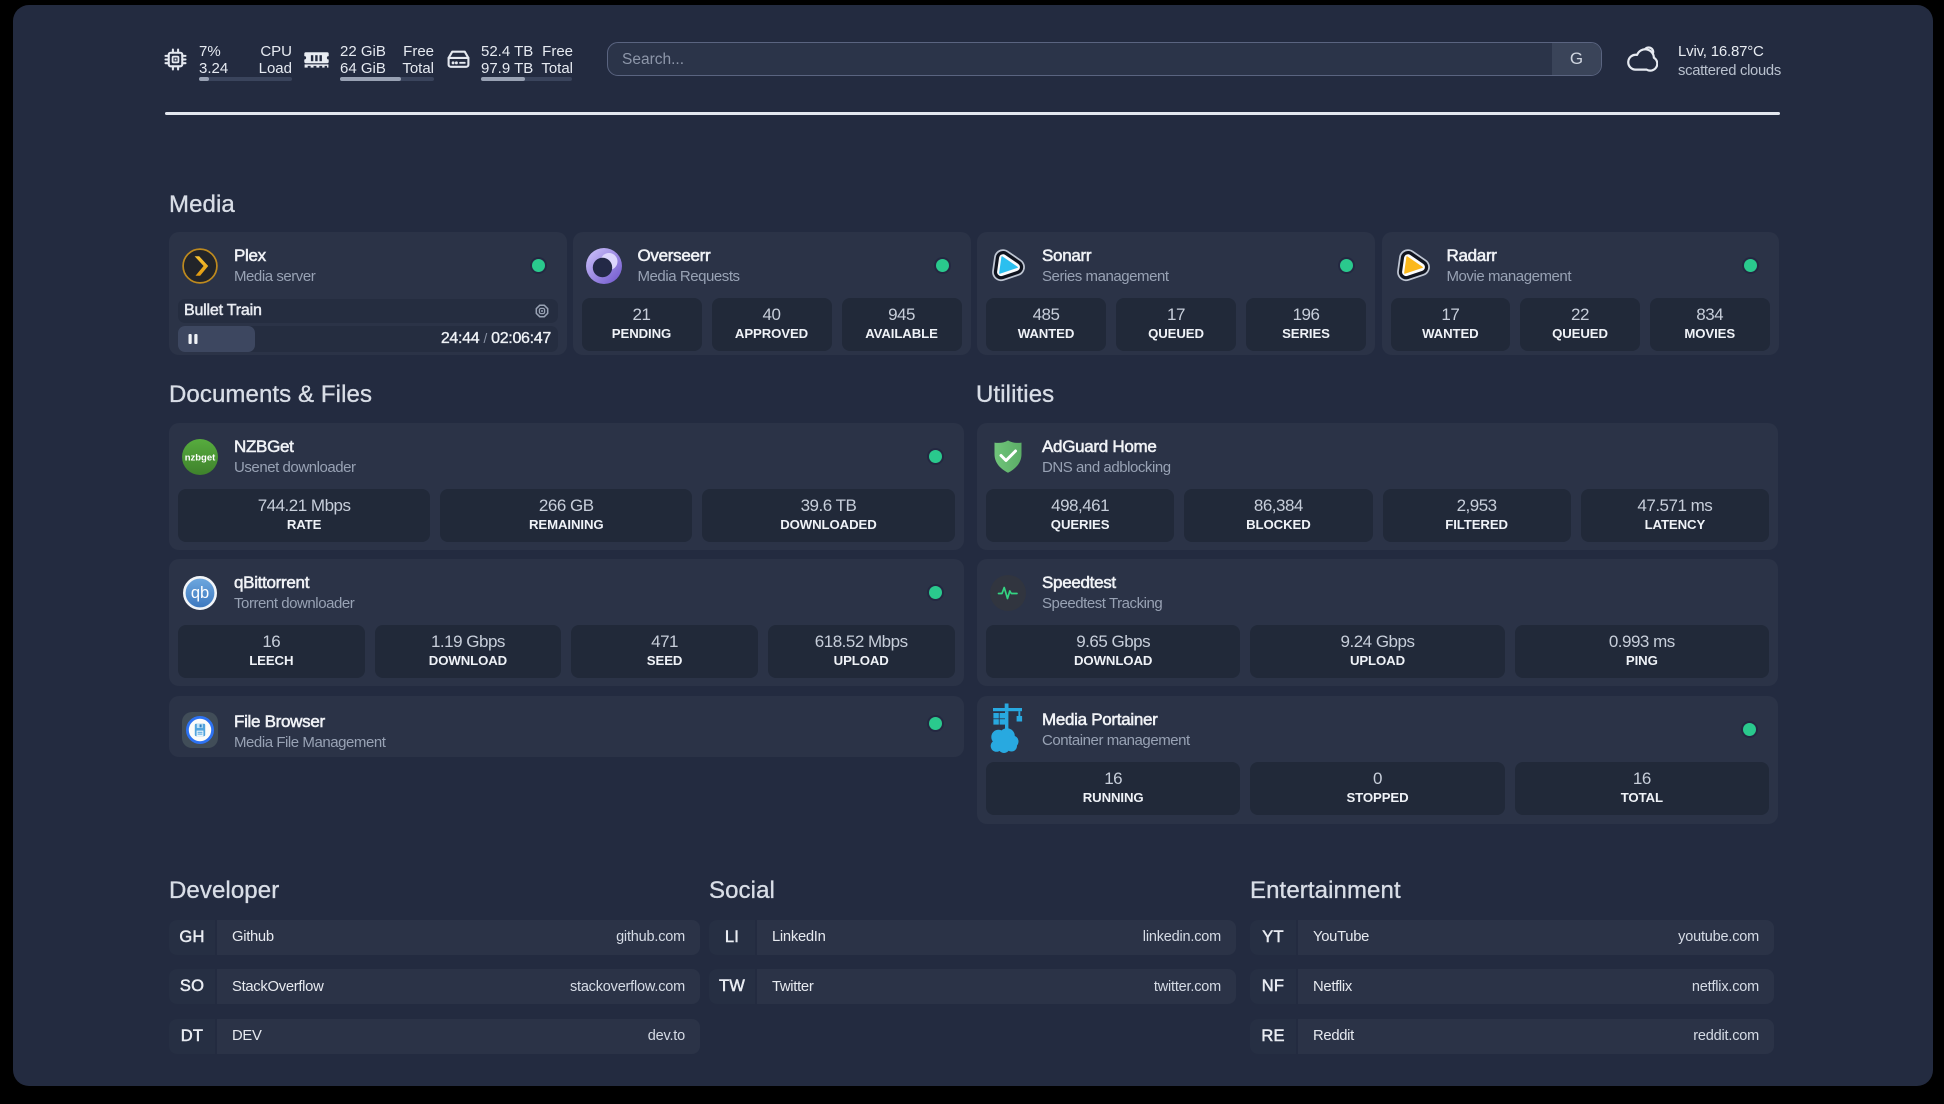  I want to click on svg-text: qb, so click(200, 593).